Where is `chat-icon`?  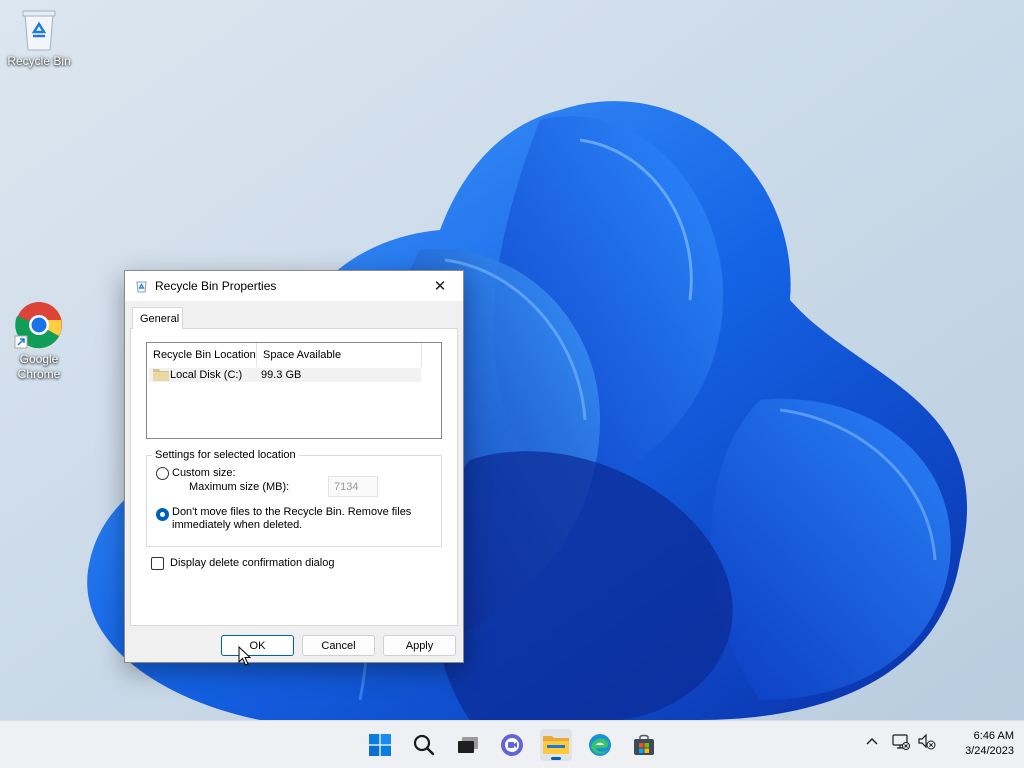
chat-icon is located at coordinates (512, 745).